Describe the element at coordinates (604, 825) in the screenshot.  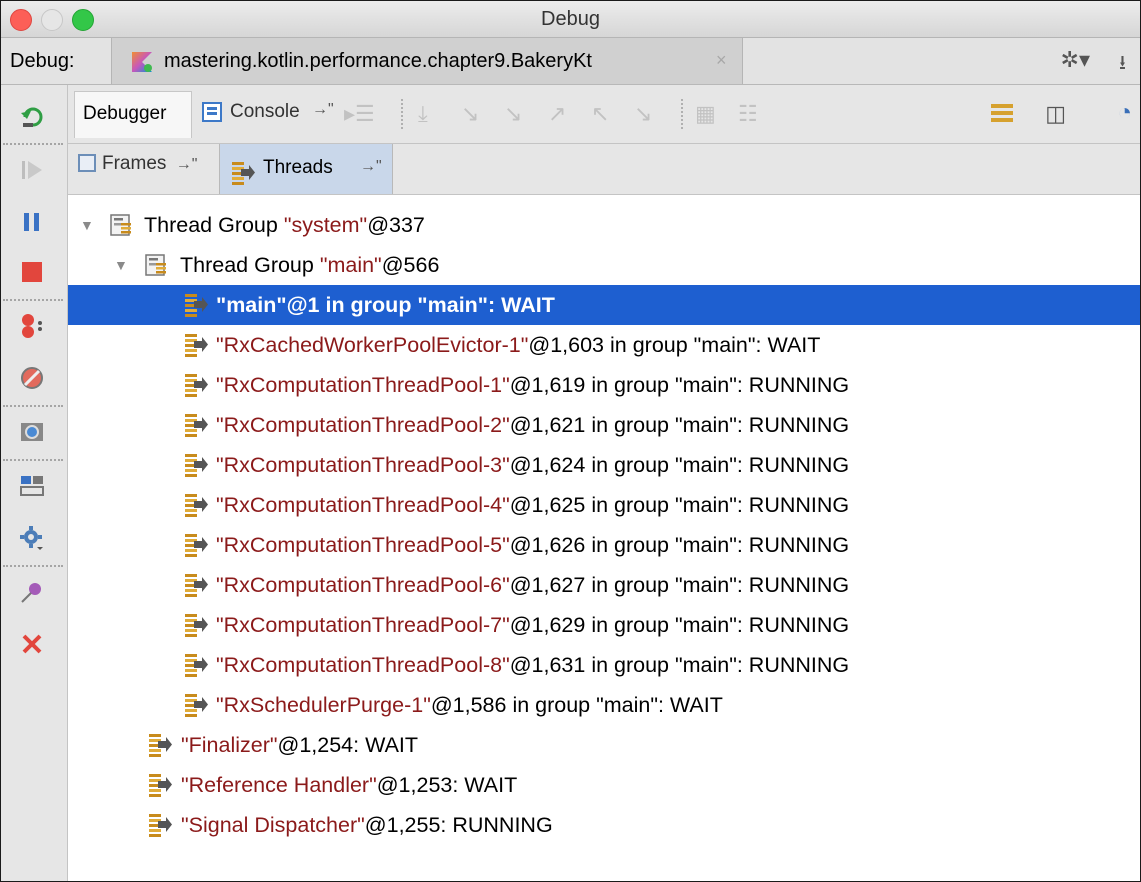
I see `thread-row: "Signal Dispatcher"@1,255: RUNNING` at that location.